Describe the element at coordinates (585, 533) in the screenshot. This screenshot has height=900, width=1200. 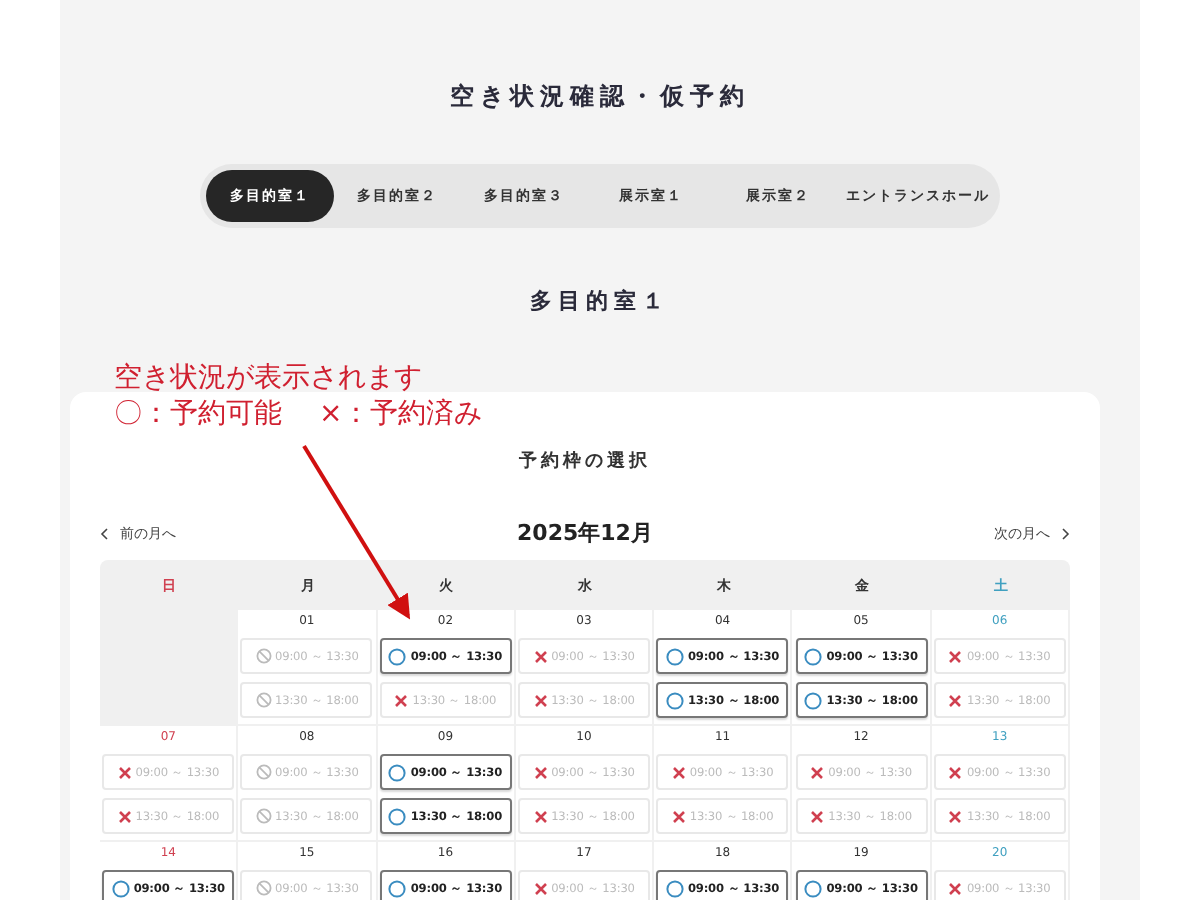
I see `month-label: 2025年12月` at that location.